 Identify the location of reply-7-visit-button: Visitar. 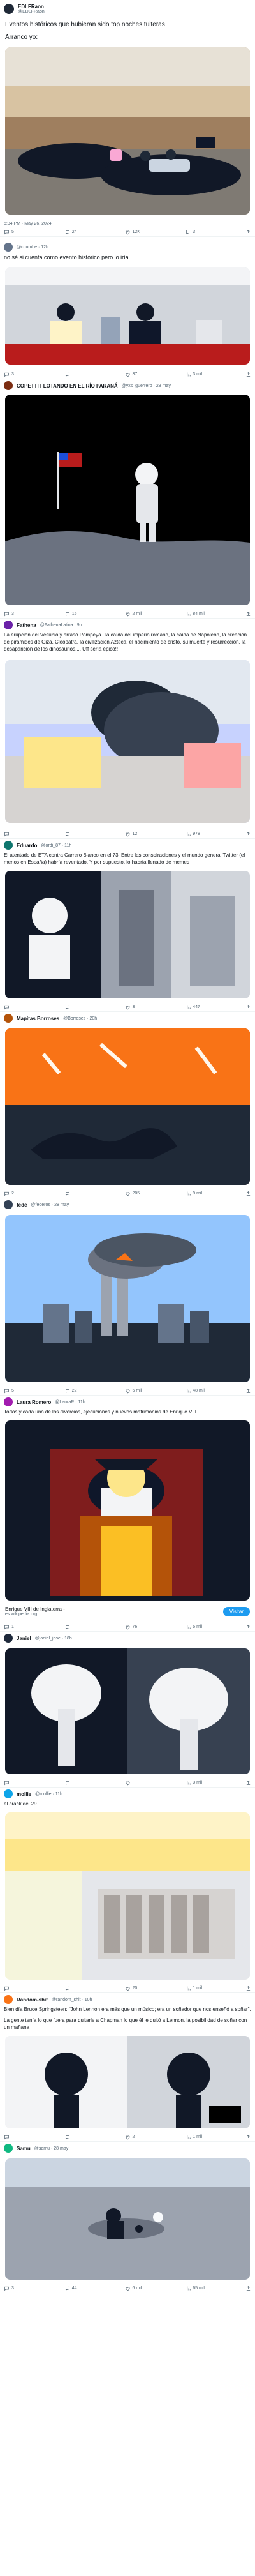
(236, 1611).